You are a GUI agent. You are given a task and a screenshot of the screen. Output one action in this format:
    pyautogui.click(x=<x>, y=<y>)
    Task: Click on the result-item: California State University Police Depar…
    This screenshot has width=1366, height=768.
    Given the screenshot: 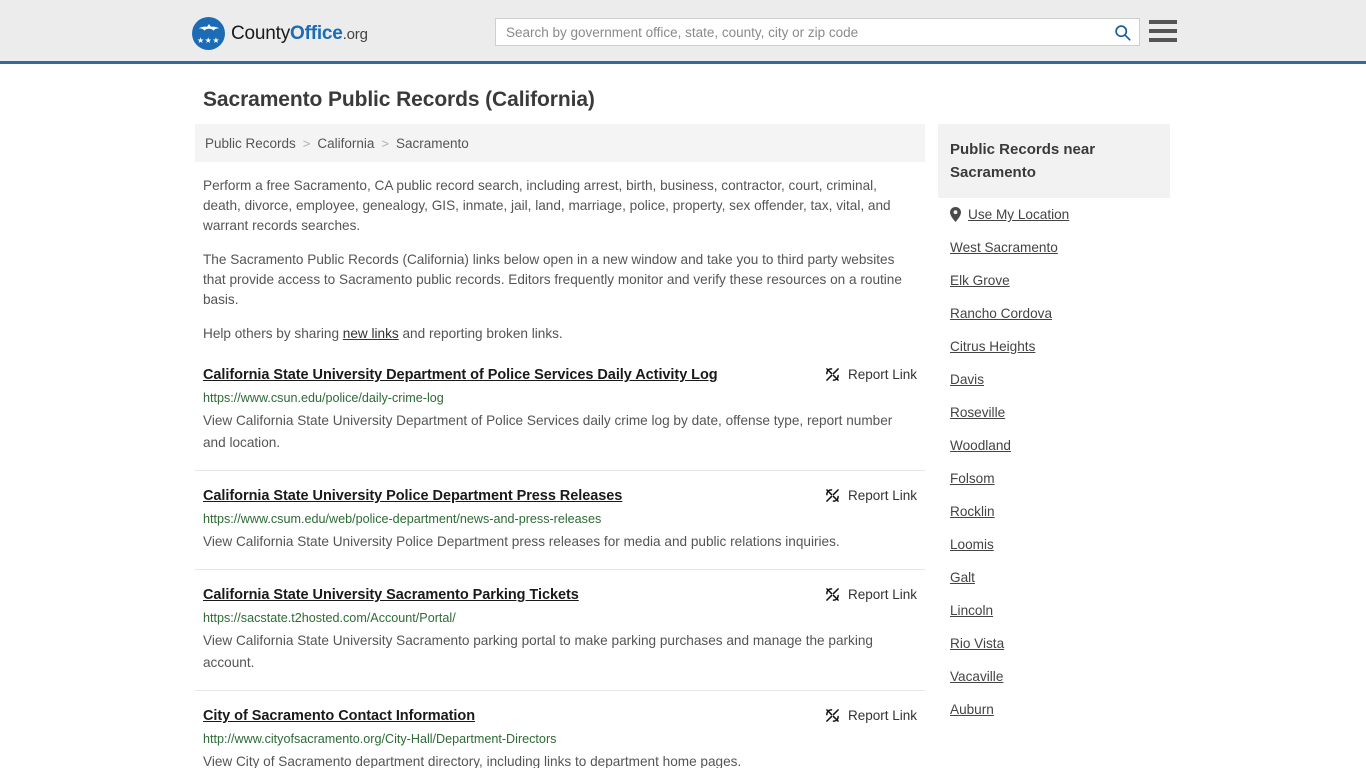 What is the action you would take?
    pyautogui.click(x=560, y=528)
    